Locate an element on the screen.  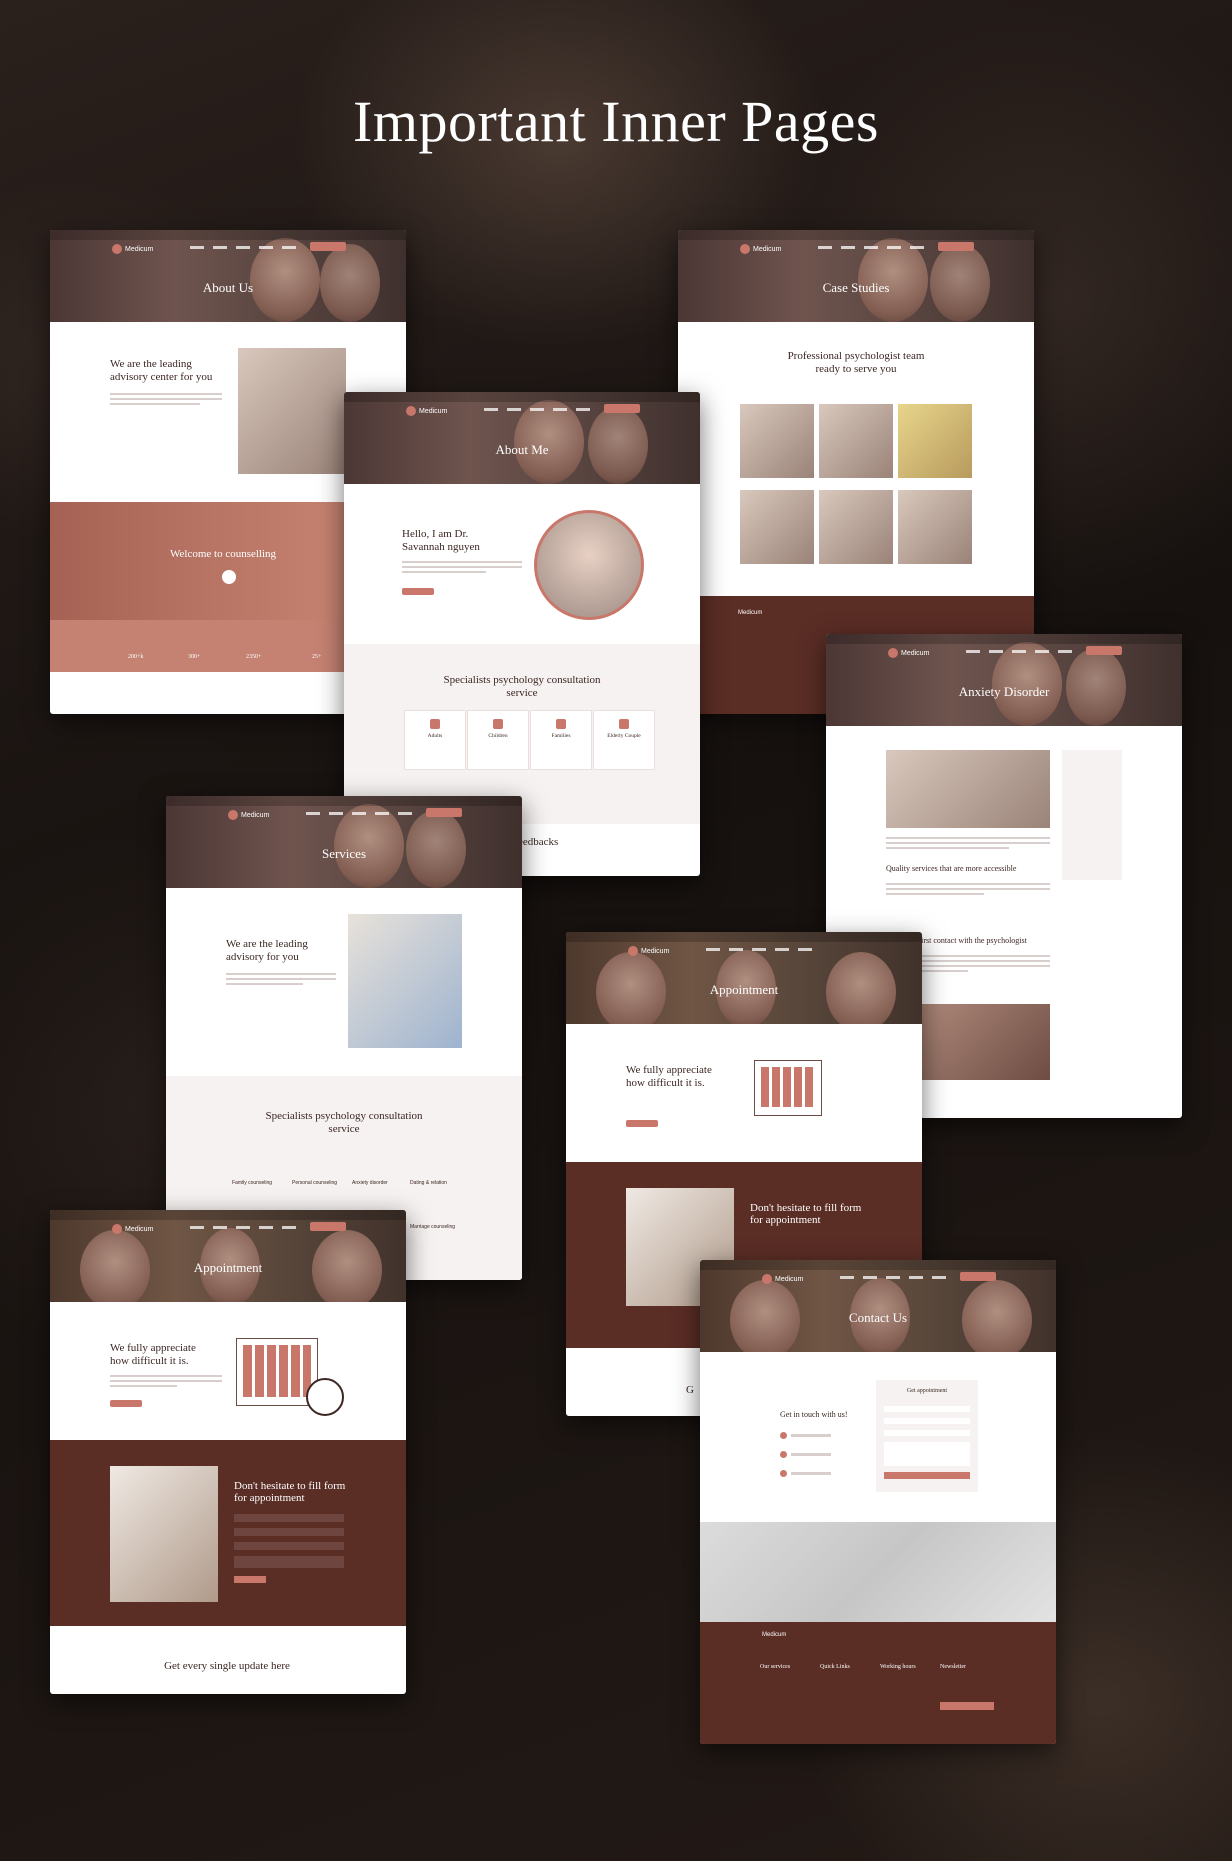
form-heading: Get appointment is located at coordinates (927, 1391).